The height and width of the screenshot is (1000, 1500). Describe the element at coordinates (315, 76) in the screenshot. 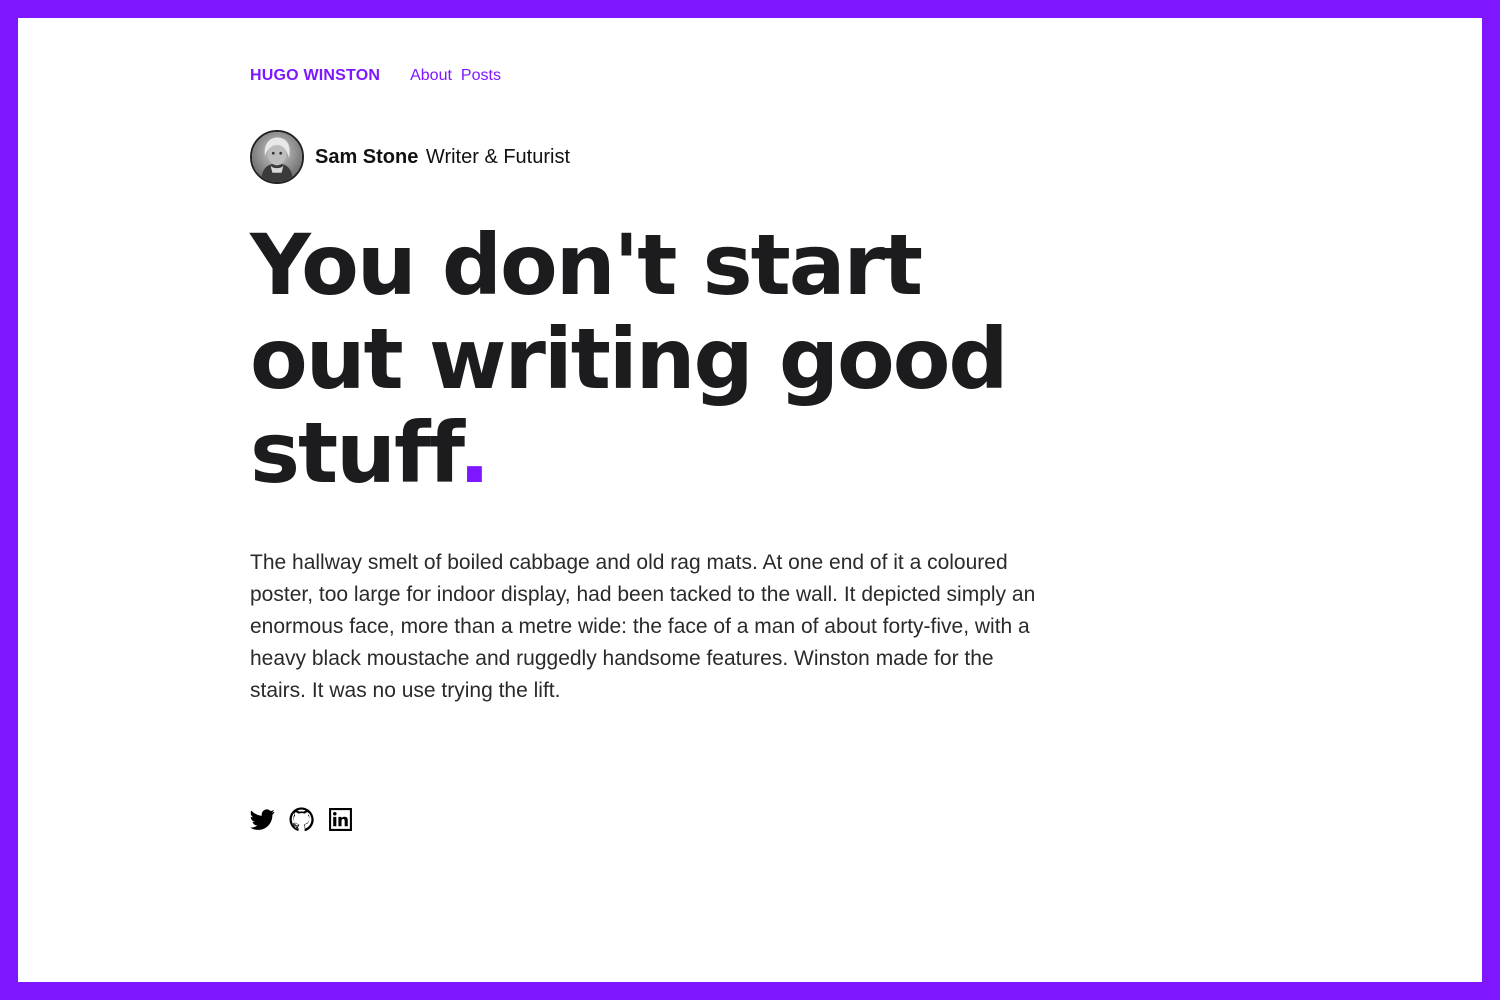

I see `site-brand-link: HUGO WINSTON` at that location.